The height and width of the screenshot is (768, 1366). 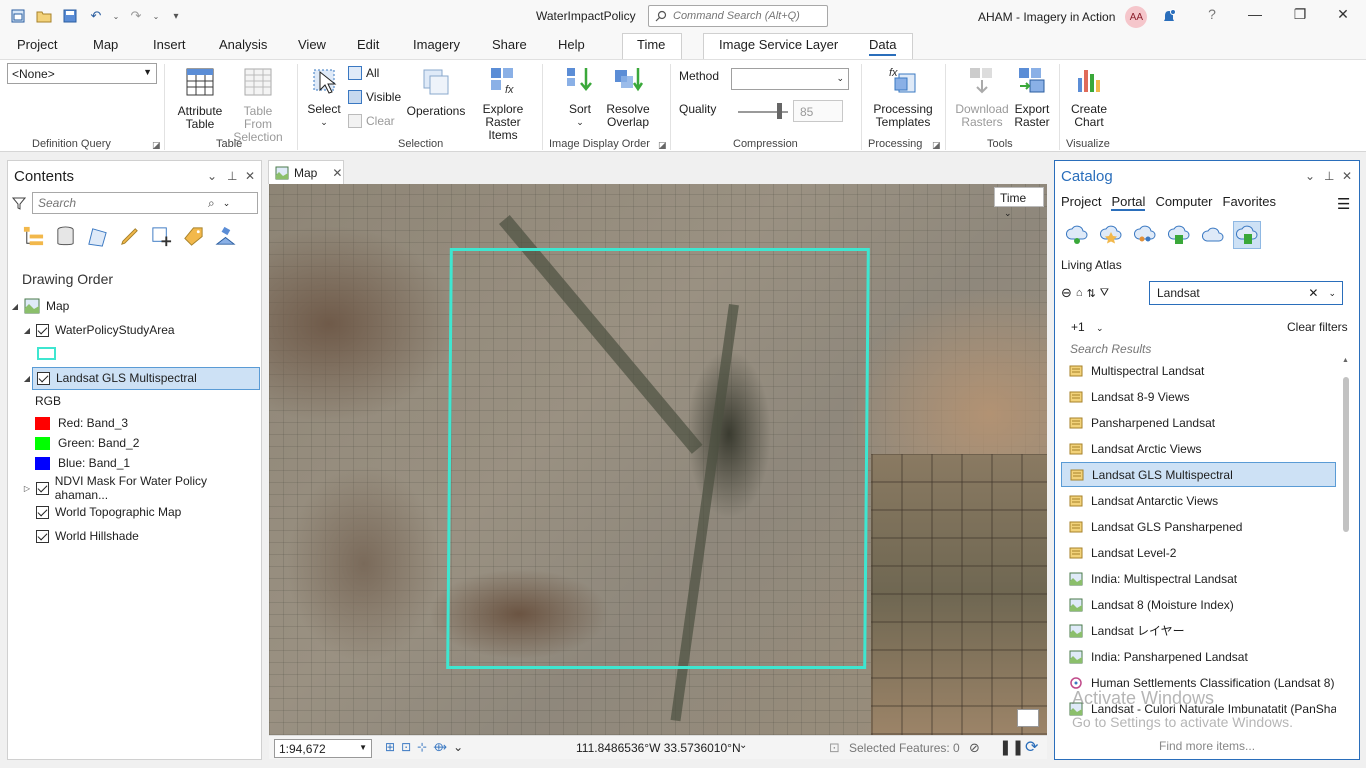 What do you see at coordinates (509, 44) in the screenshot?
I see `tab-share: Share` at bounding box center [509, 44].